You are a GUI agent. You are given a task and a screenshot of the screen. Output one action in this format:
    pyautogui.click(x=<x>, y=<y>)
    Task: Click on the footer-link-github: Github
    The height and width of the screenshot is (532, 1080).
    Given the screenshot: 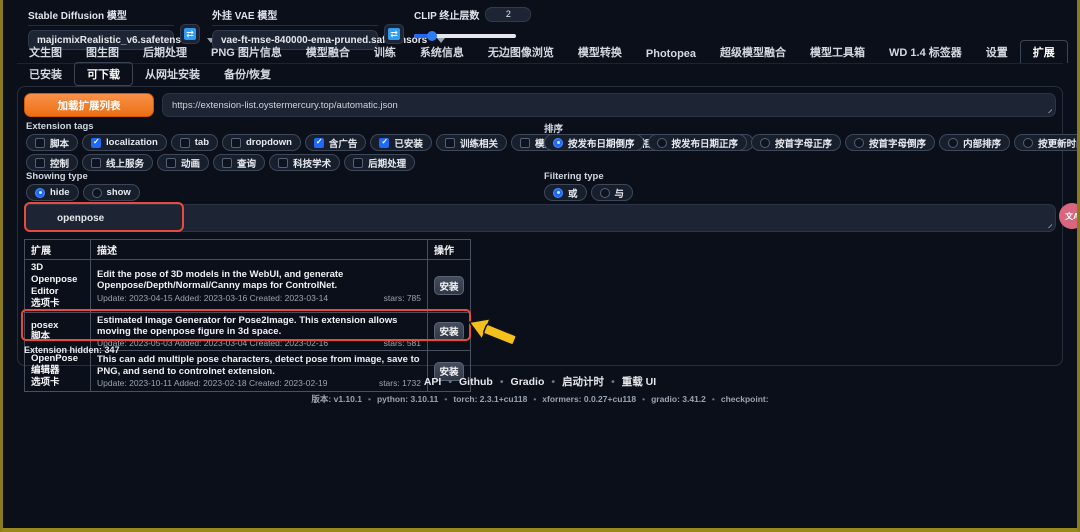 What is the action you would take?
    pyautogui.click(x=476, y=382)
    